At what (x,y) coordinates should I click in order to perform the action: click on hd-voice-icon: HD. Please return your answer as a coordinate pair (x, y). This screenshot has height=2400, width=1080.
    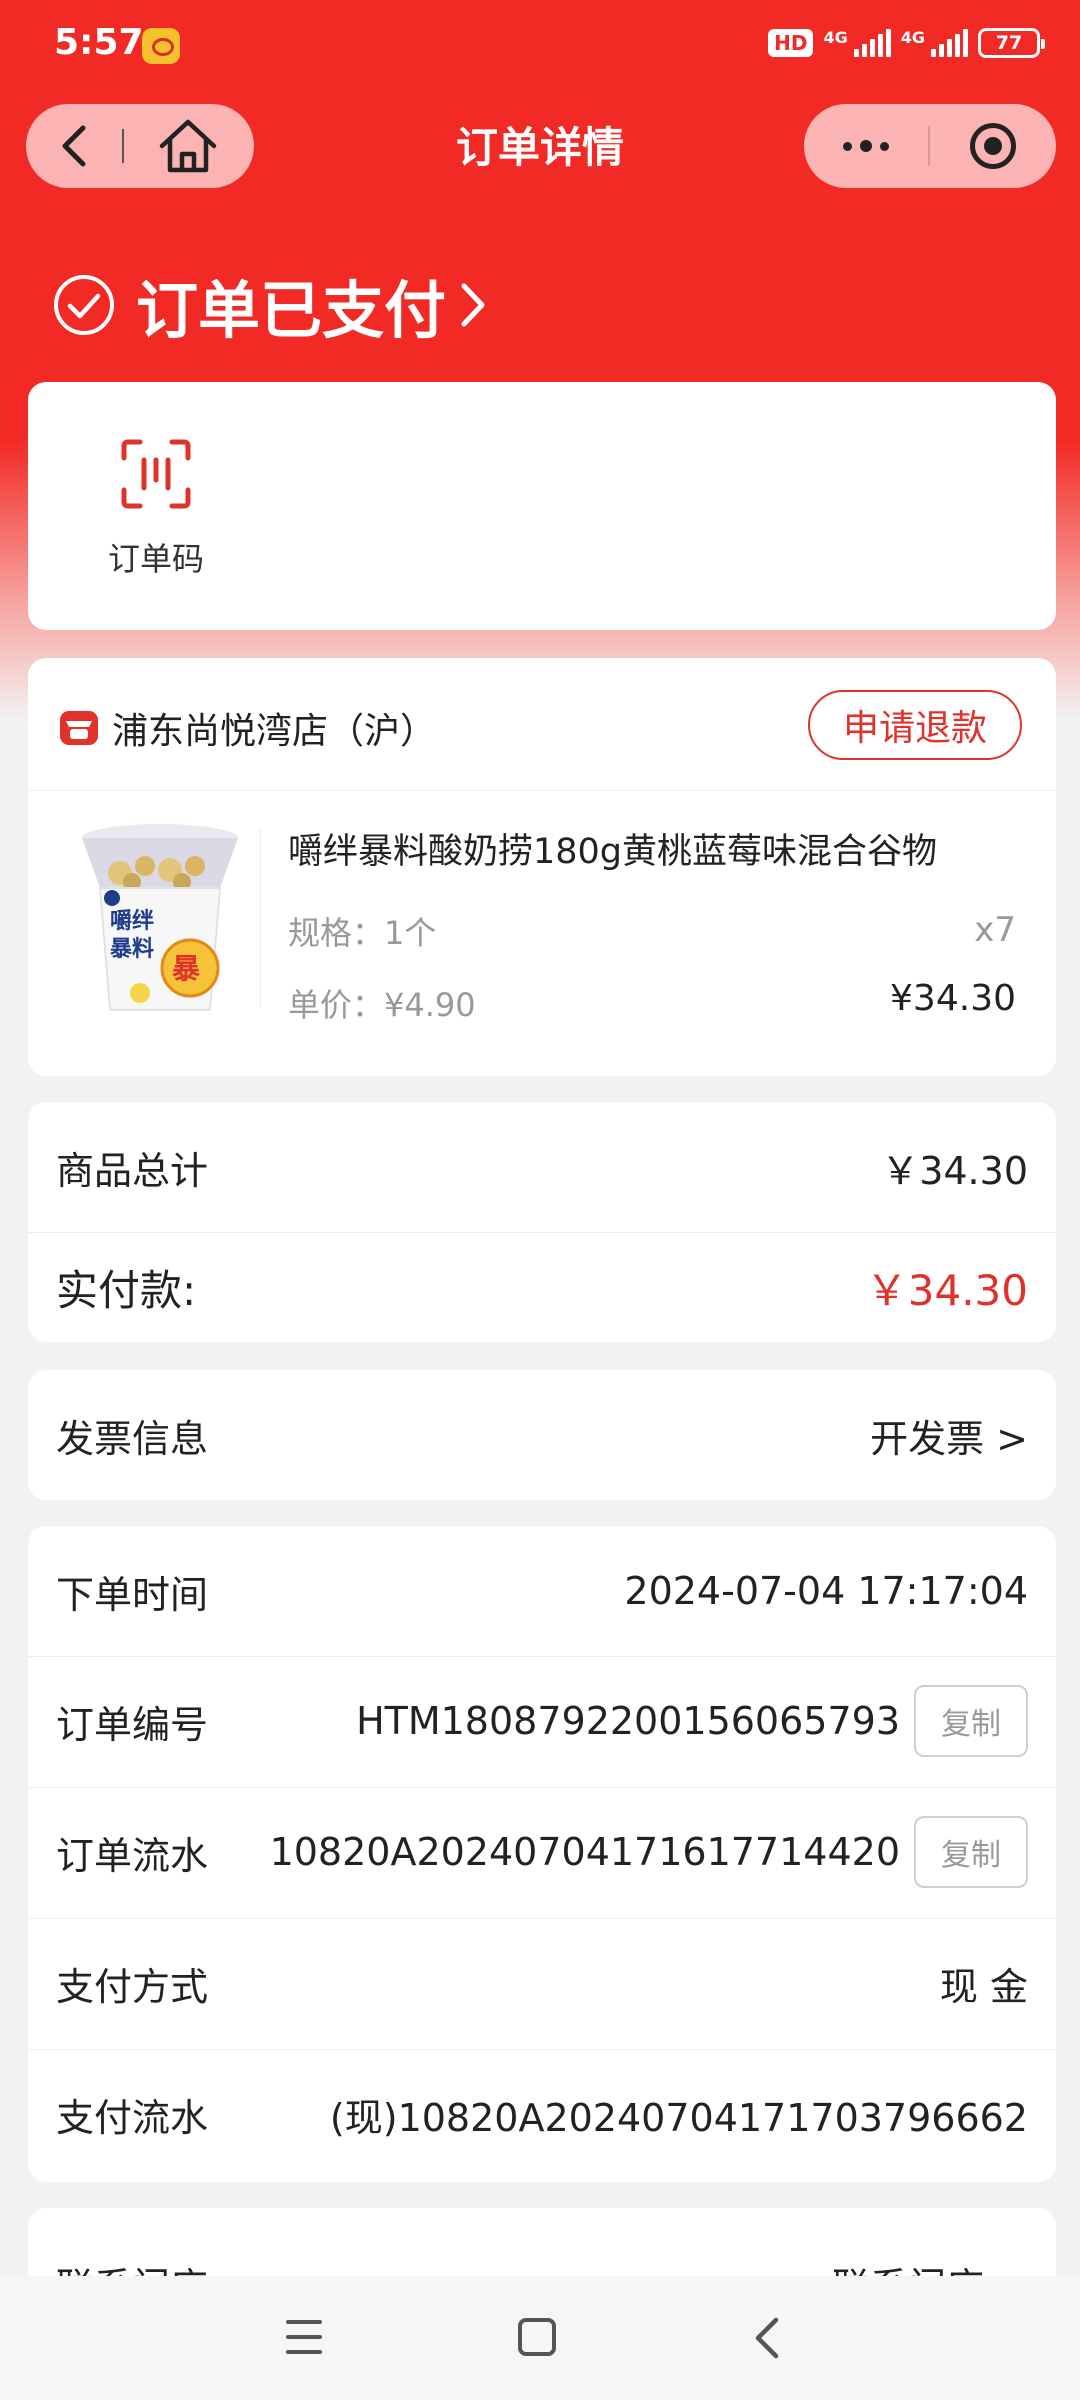
    Looking at the image, I should click on (791, 43).